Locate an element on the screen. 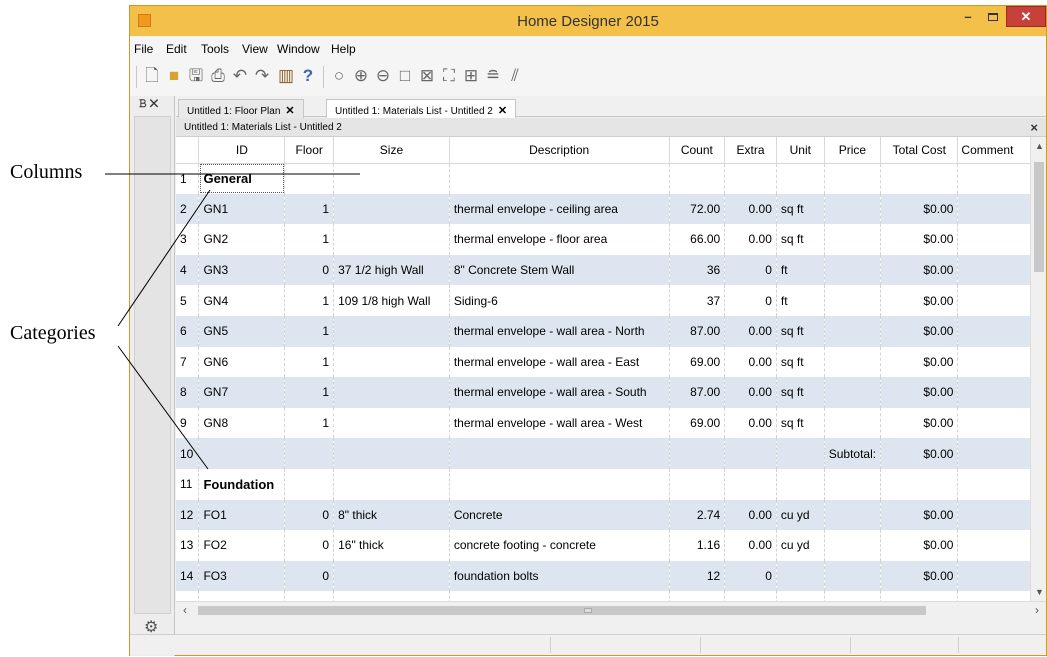 The width and height of the screenshot is (1047, 657). close-icon: ✕ is located at coordinates (289, 111).